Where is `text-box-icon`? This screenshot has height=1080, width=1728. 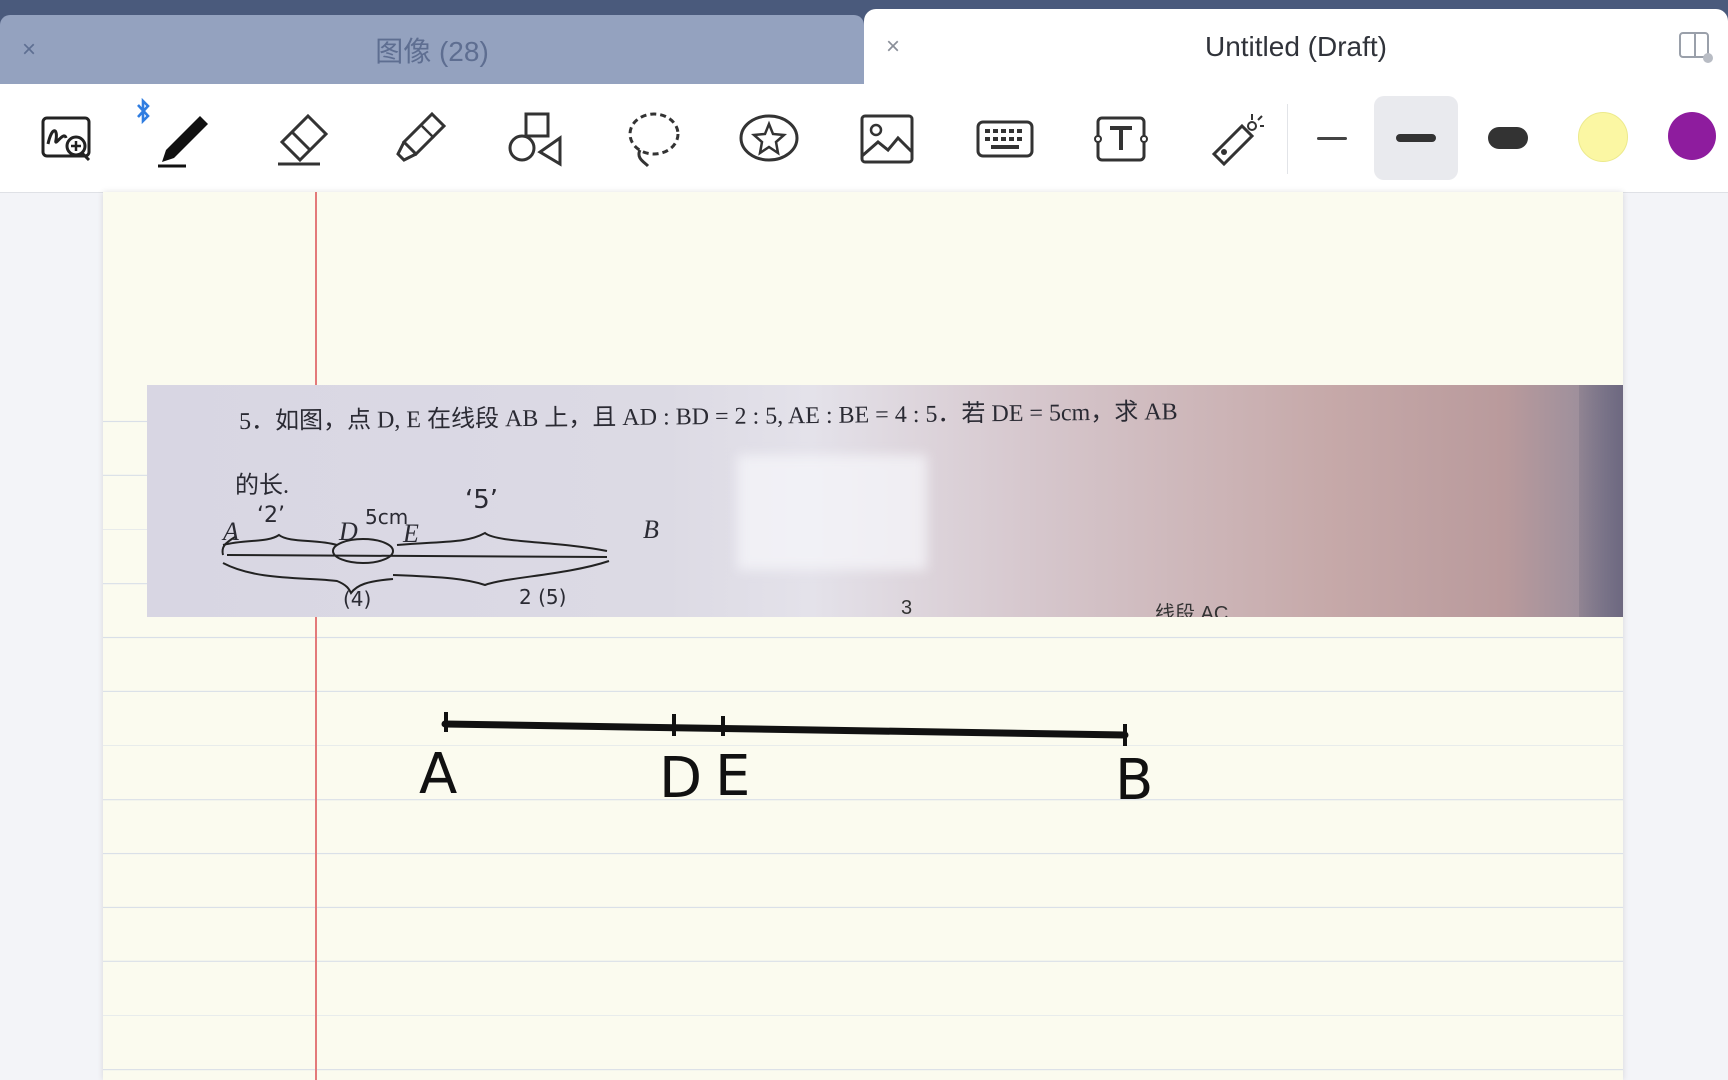 text-box-icon is located at coordinates (1121, 139).